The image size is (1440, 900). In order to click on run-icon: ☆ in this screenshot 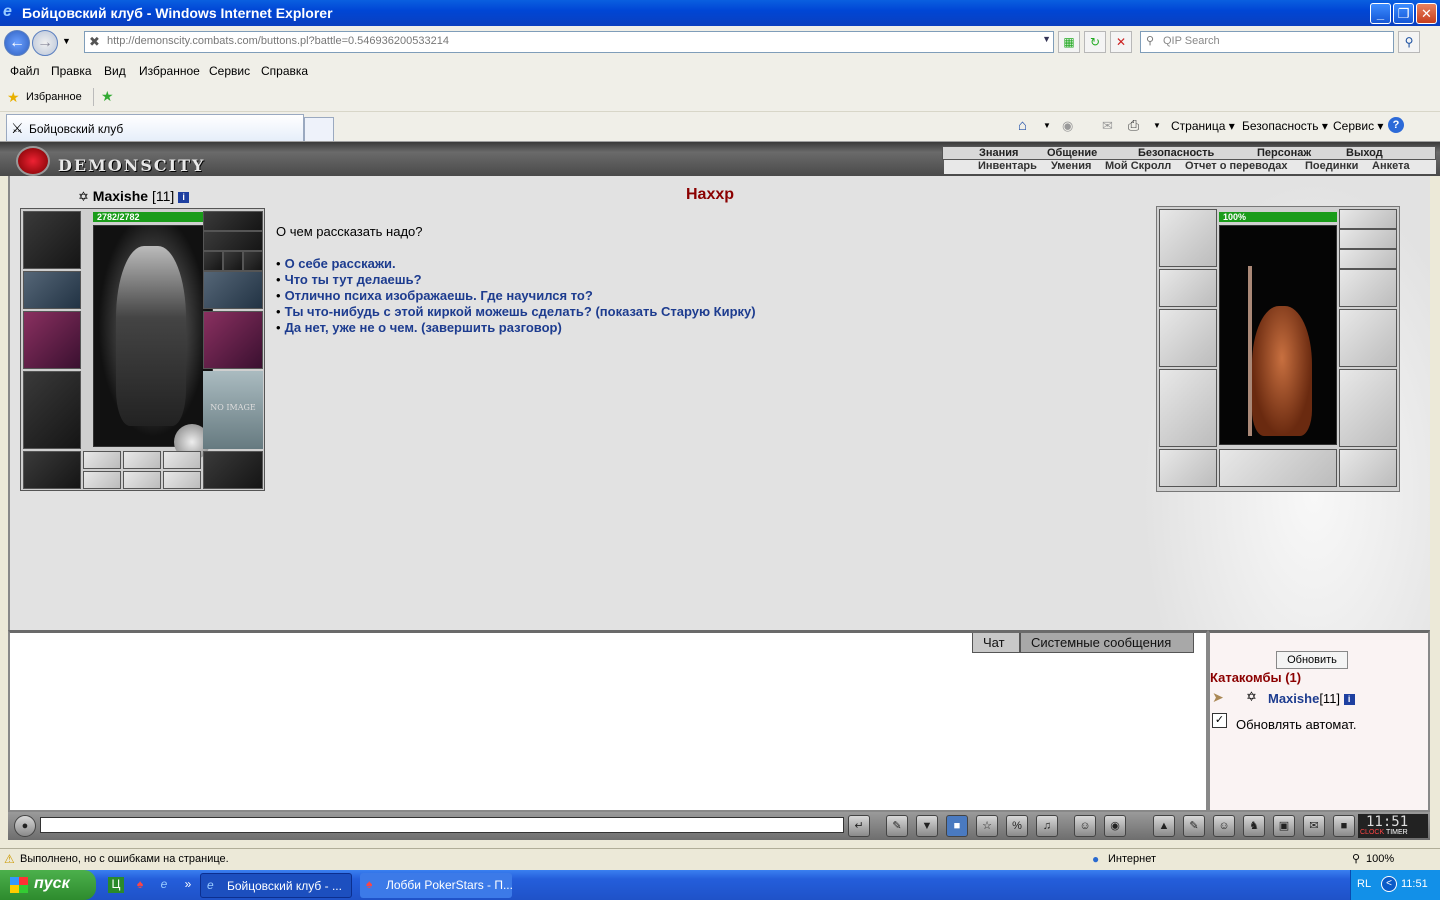, I will do `click(987, 826)`.